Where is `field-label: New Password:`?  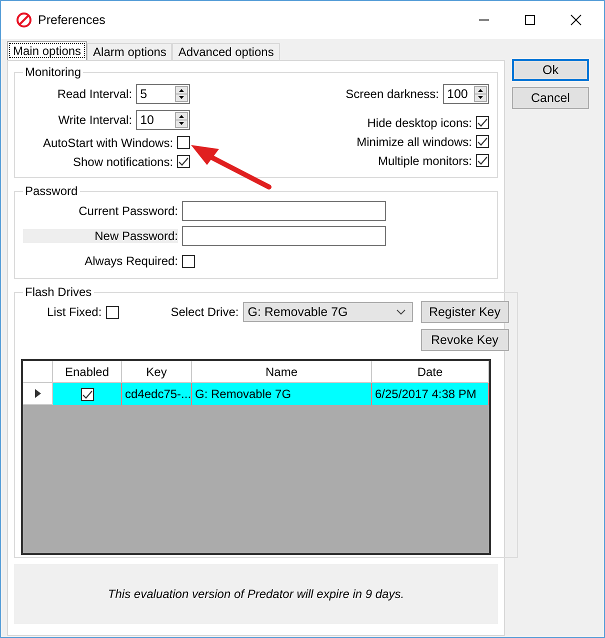
field-label: New Password: is located at coordinates (100, 236).